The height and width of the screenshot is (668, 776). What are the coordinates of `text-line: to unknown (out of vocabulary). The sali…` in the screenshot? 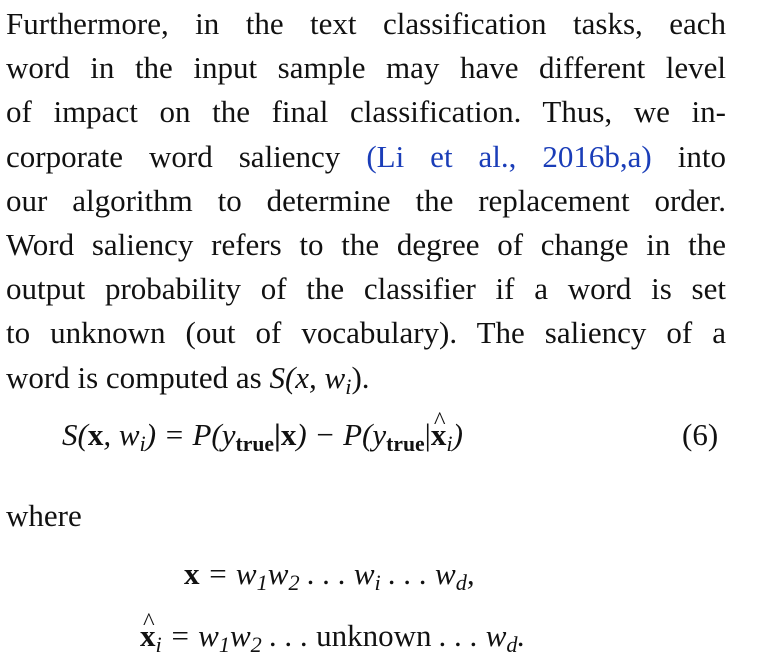 It's located at (366, 333).